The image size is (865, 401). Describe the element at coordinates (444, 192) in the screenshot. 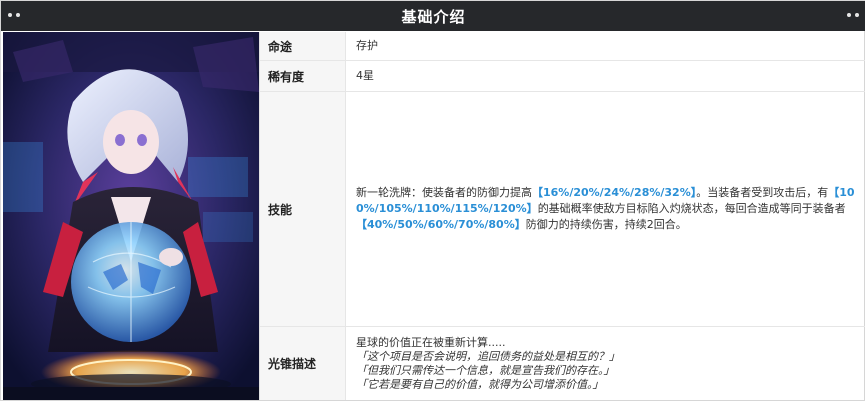

I see `skill-text-part: 新一轮洗牌：使装备者的防御力提高` at that location.